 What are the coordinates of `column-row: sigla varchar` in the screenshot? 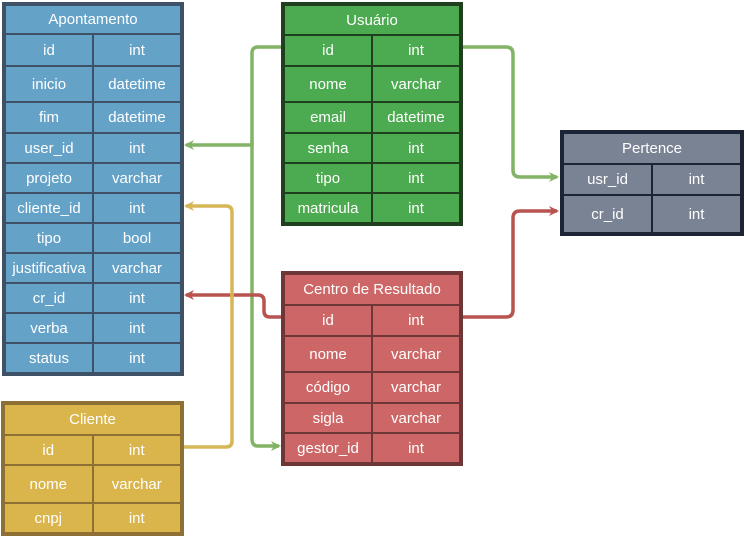 It's located at (372, 418).